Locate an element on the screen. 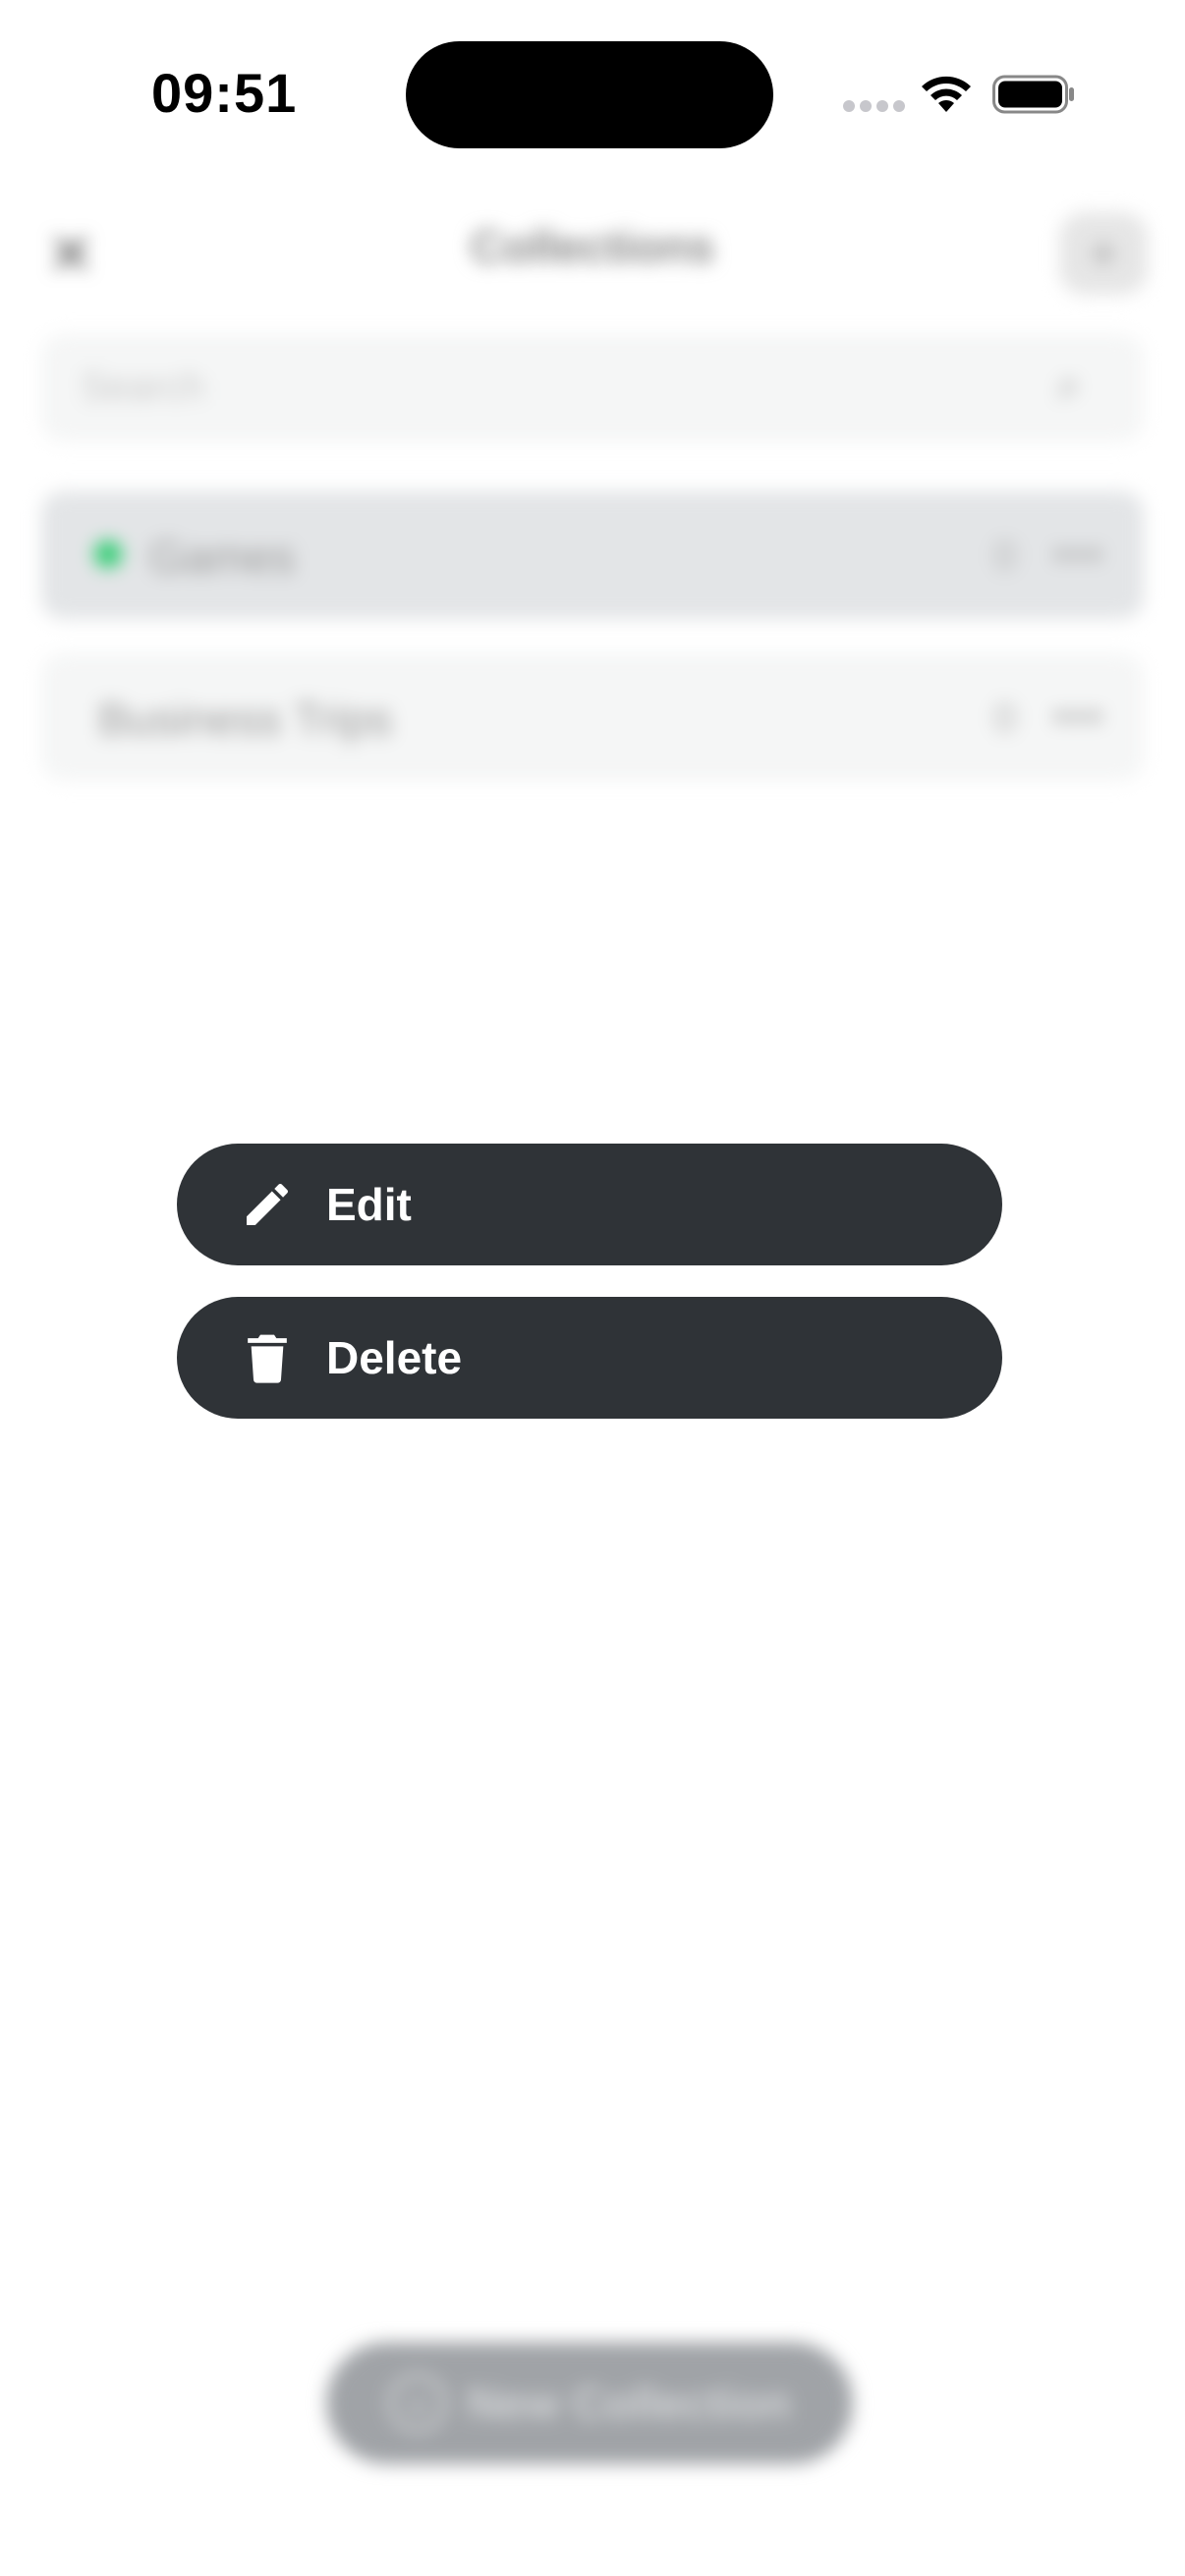 This screenshot has height=2576, width=1185. edit-button: Edit is located at coordinates (590, 1204).